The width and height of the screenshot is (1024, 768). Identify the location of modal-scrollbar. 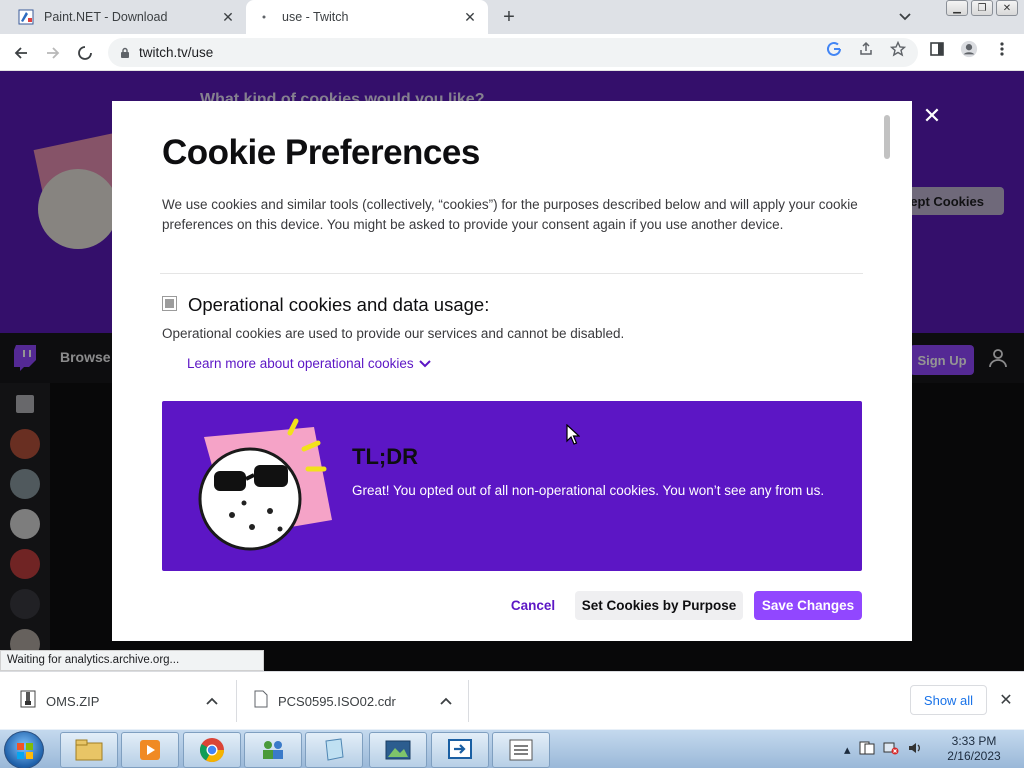
(887, 137).